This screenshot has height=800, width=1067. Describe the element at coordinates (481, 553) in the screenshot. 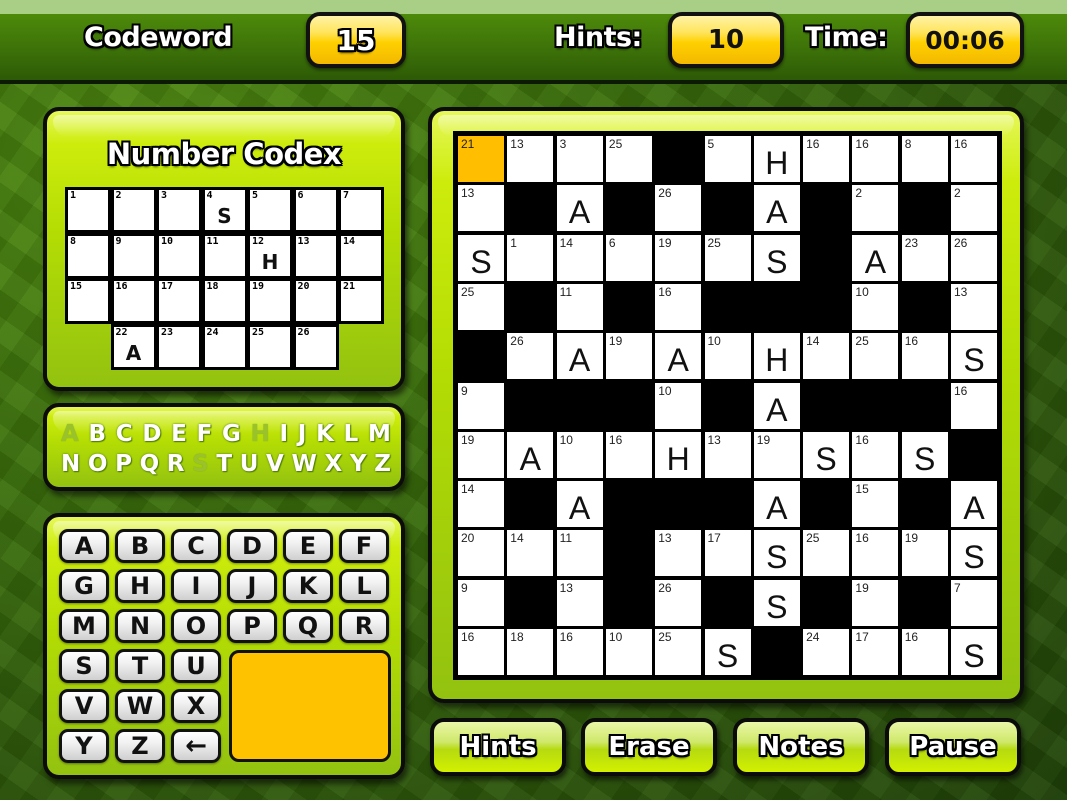

I see `grid-cell: 20` at that location.